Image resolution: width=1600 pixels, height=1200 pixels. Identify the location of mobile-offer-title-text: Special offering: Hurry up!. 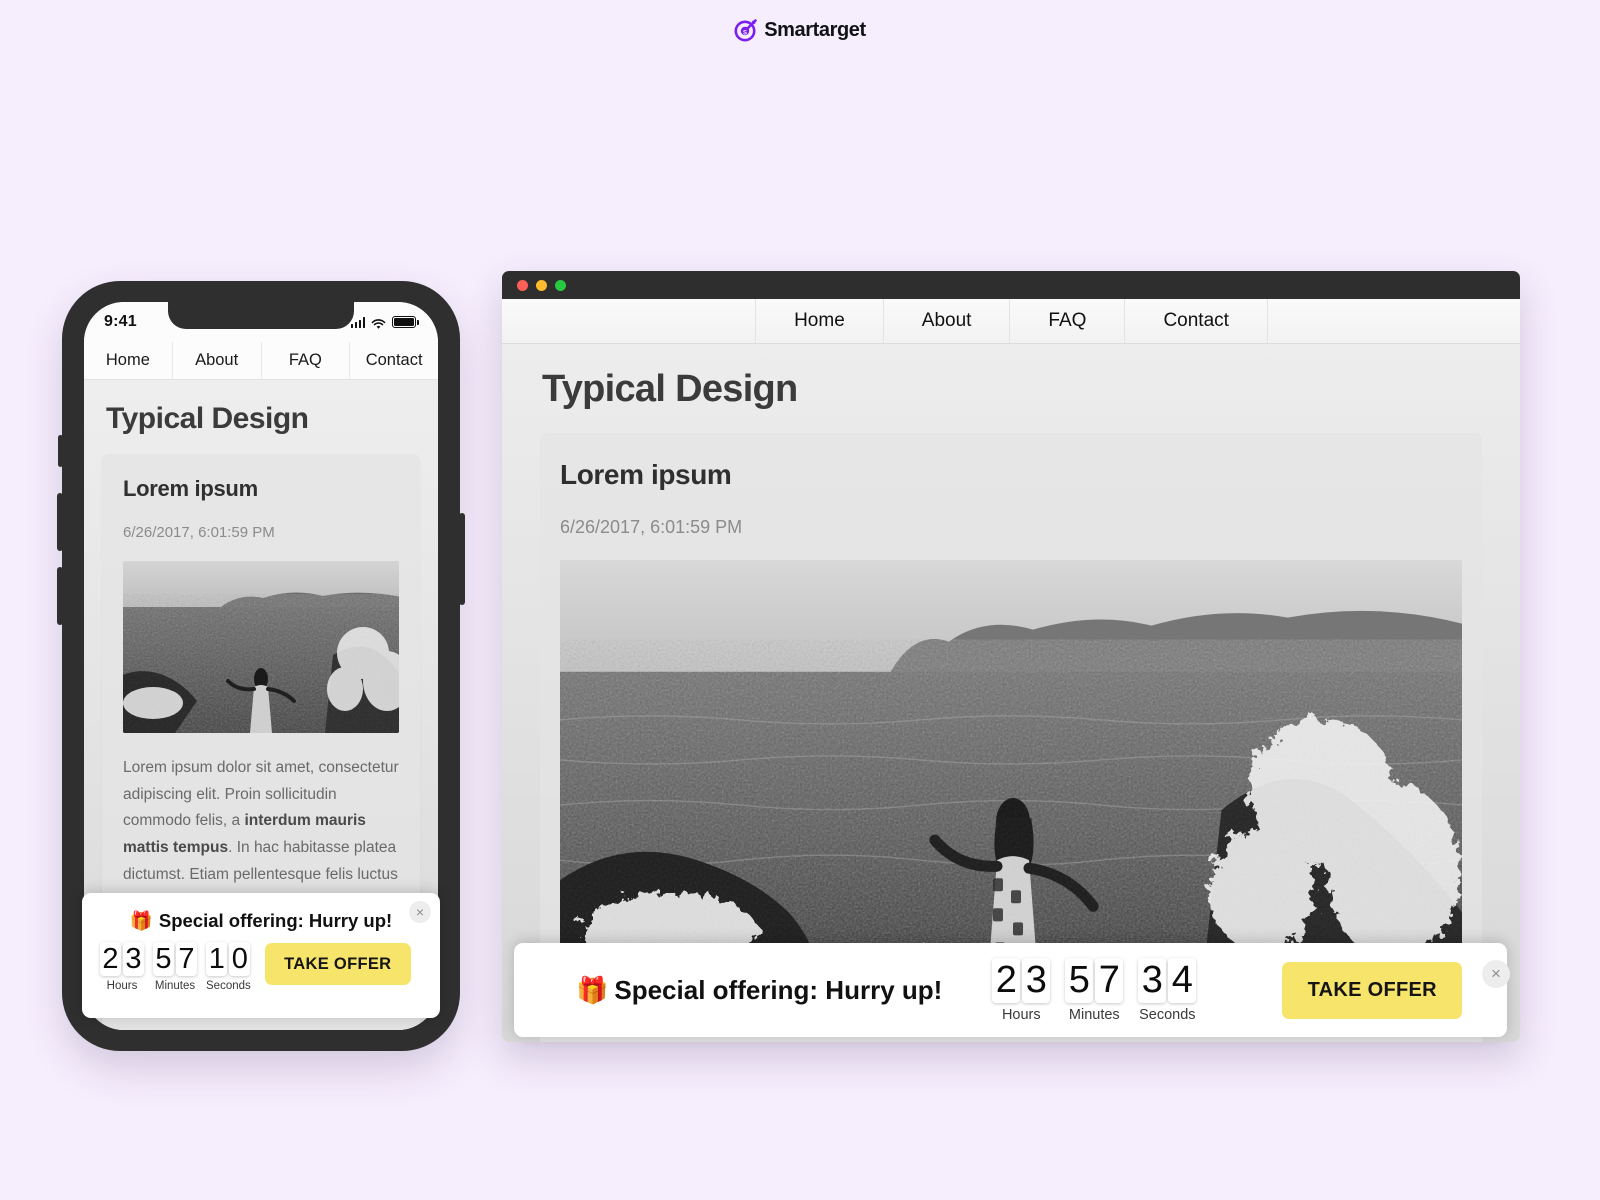
(275, 920).